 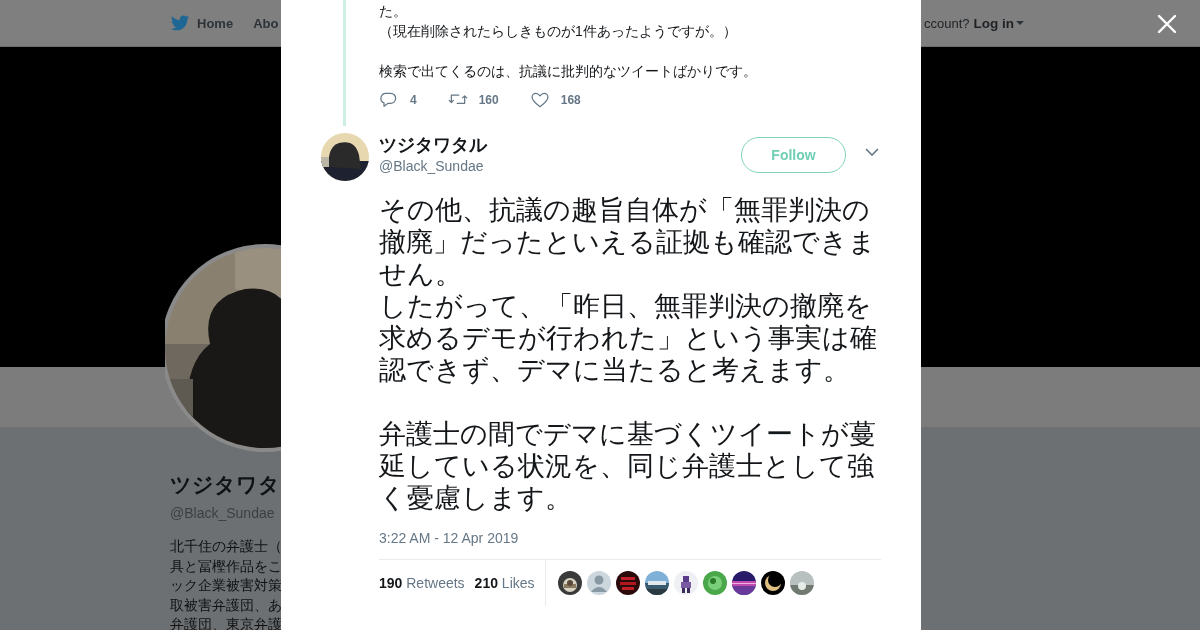 What do you see at coordinates (266, 23) in the screenshot?
I see `nav-link: Abo` at bounding box center [266, 23].